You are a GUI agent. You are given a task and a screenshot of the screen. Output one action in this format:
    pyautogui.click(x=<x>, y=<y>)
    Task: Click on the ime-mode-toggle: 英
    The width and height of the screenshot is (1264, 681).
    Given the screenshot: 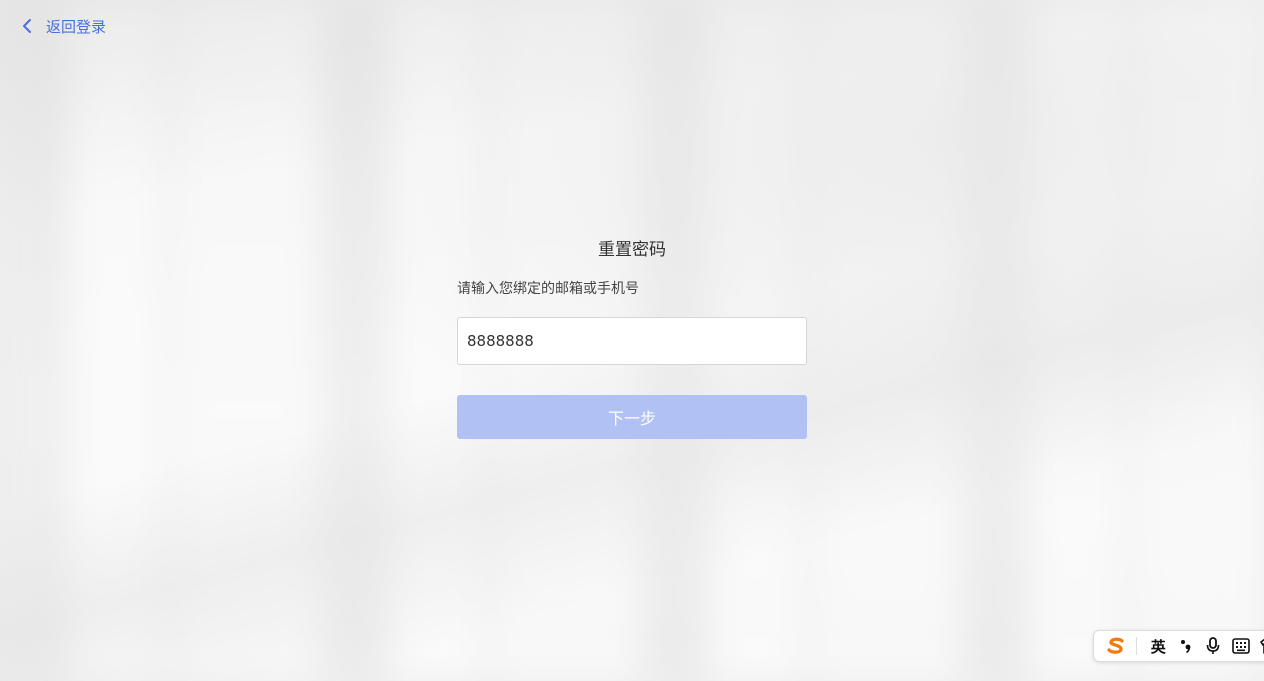 What is the action you would take?
    pyautogui.click(x=1158, y=646)
    